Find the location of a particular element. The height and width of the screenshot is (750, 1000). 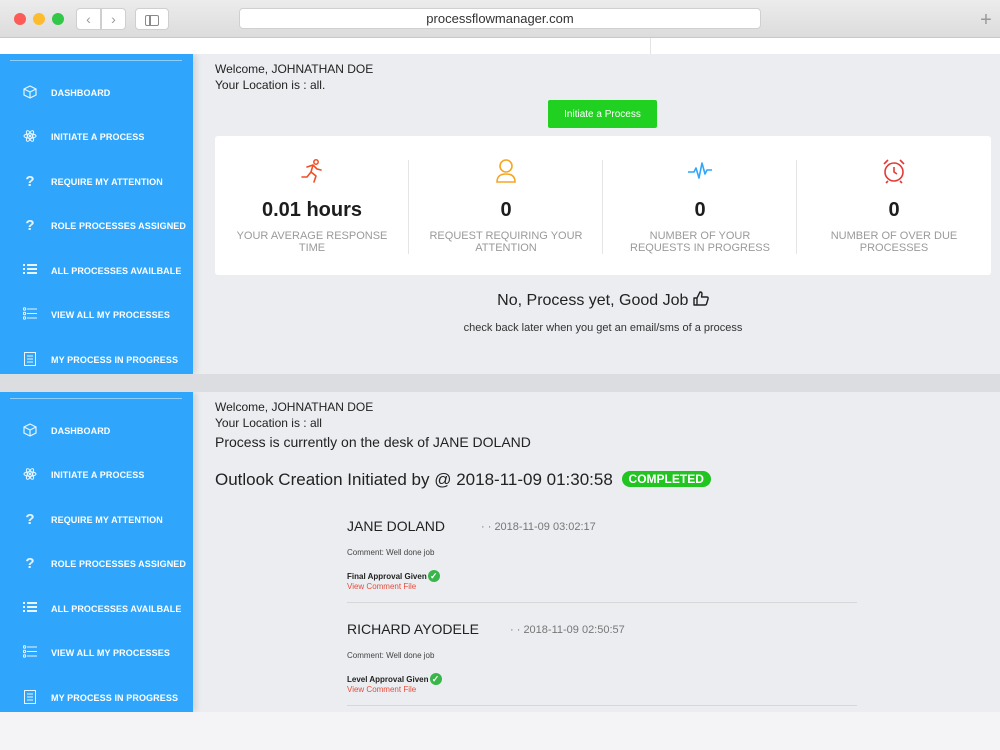

sidebar-toggle-button is located at coordinates (152, 19).